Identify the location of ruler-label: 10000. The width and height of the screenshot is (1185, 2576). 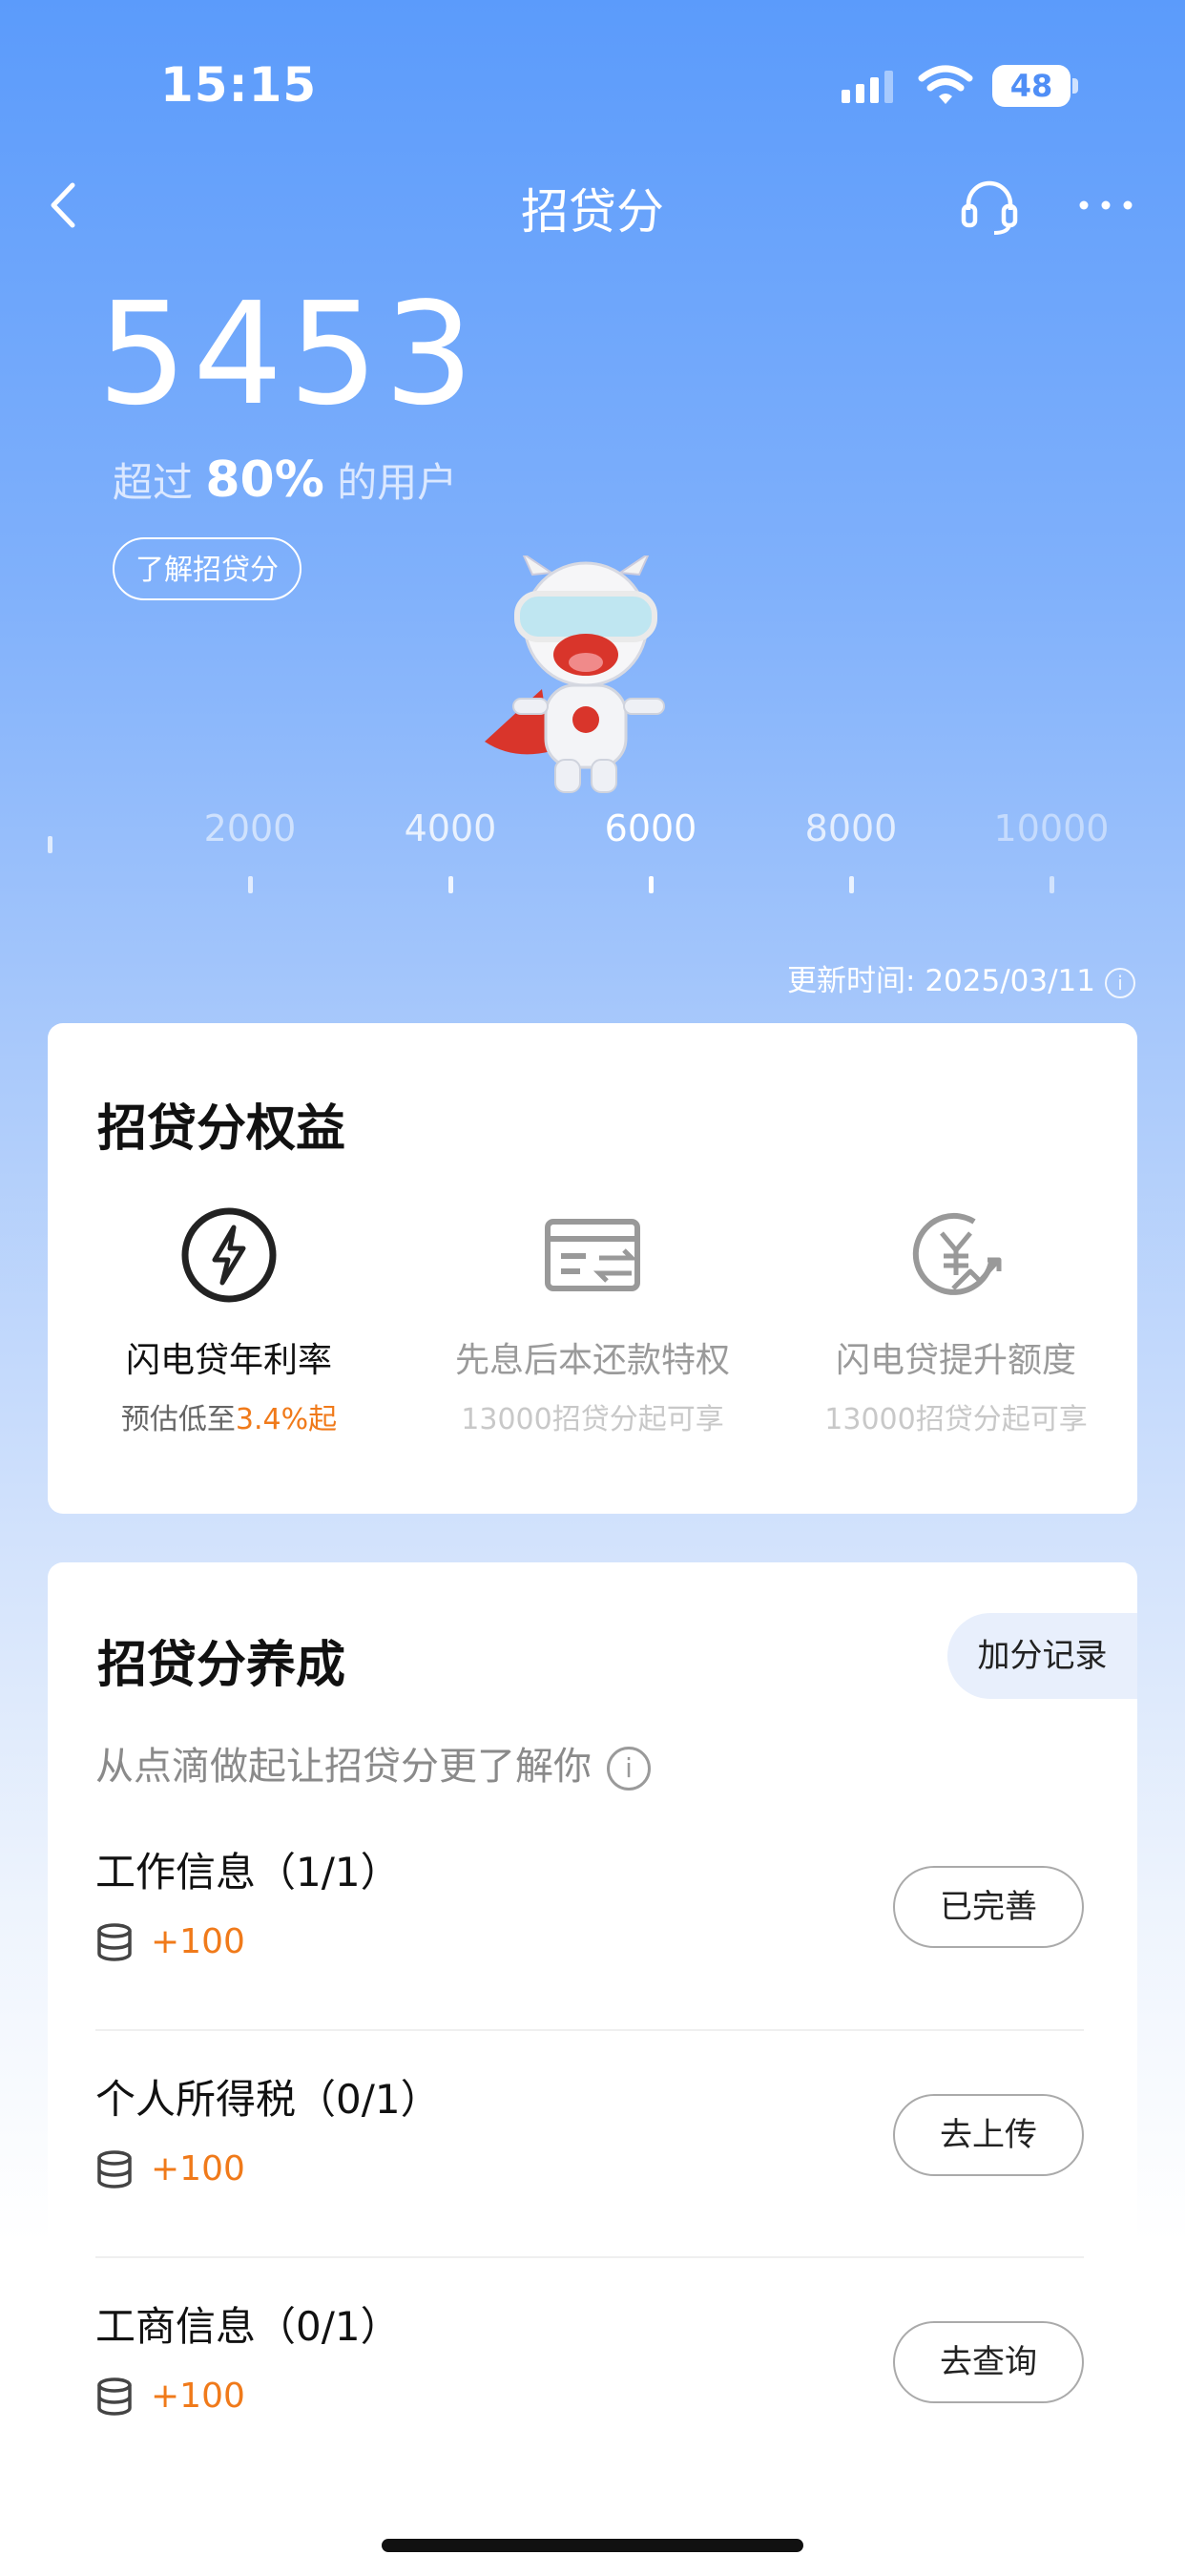
(1052, 828).